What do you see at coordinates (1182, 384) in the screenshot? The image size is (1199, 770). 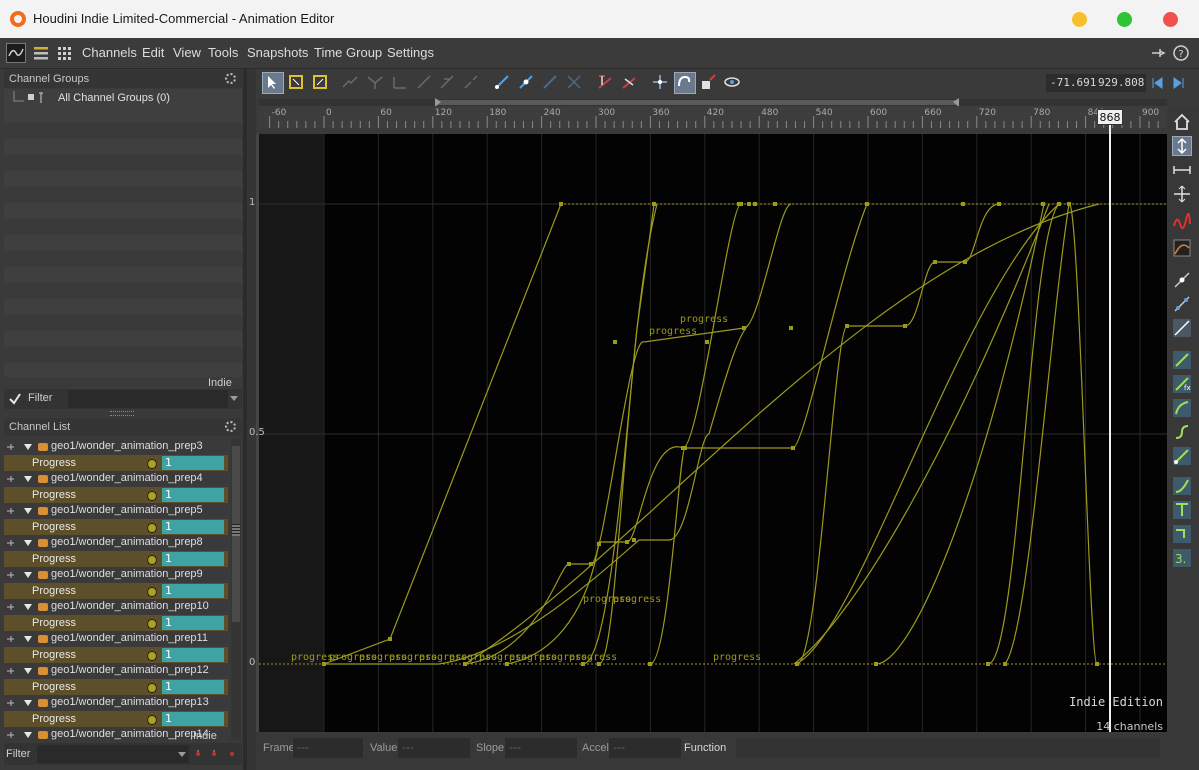 I see `function-expression-icon: fx` at bounding box center [1182, 384].